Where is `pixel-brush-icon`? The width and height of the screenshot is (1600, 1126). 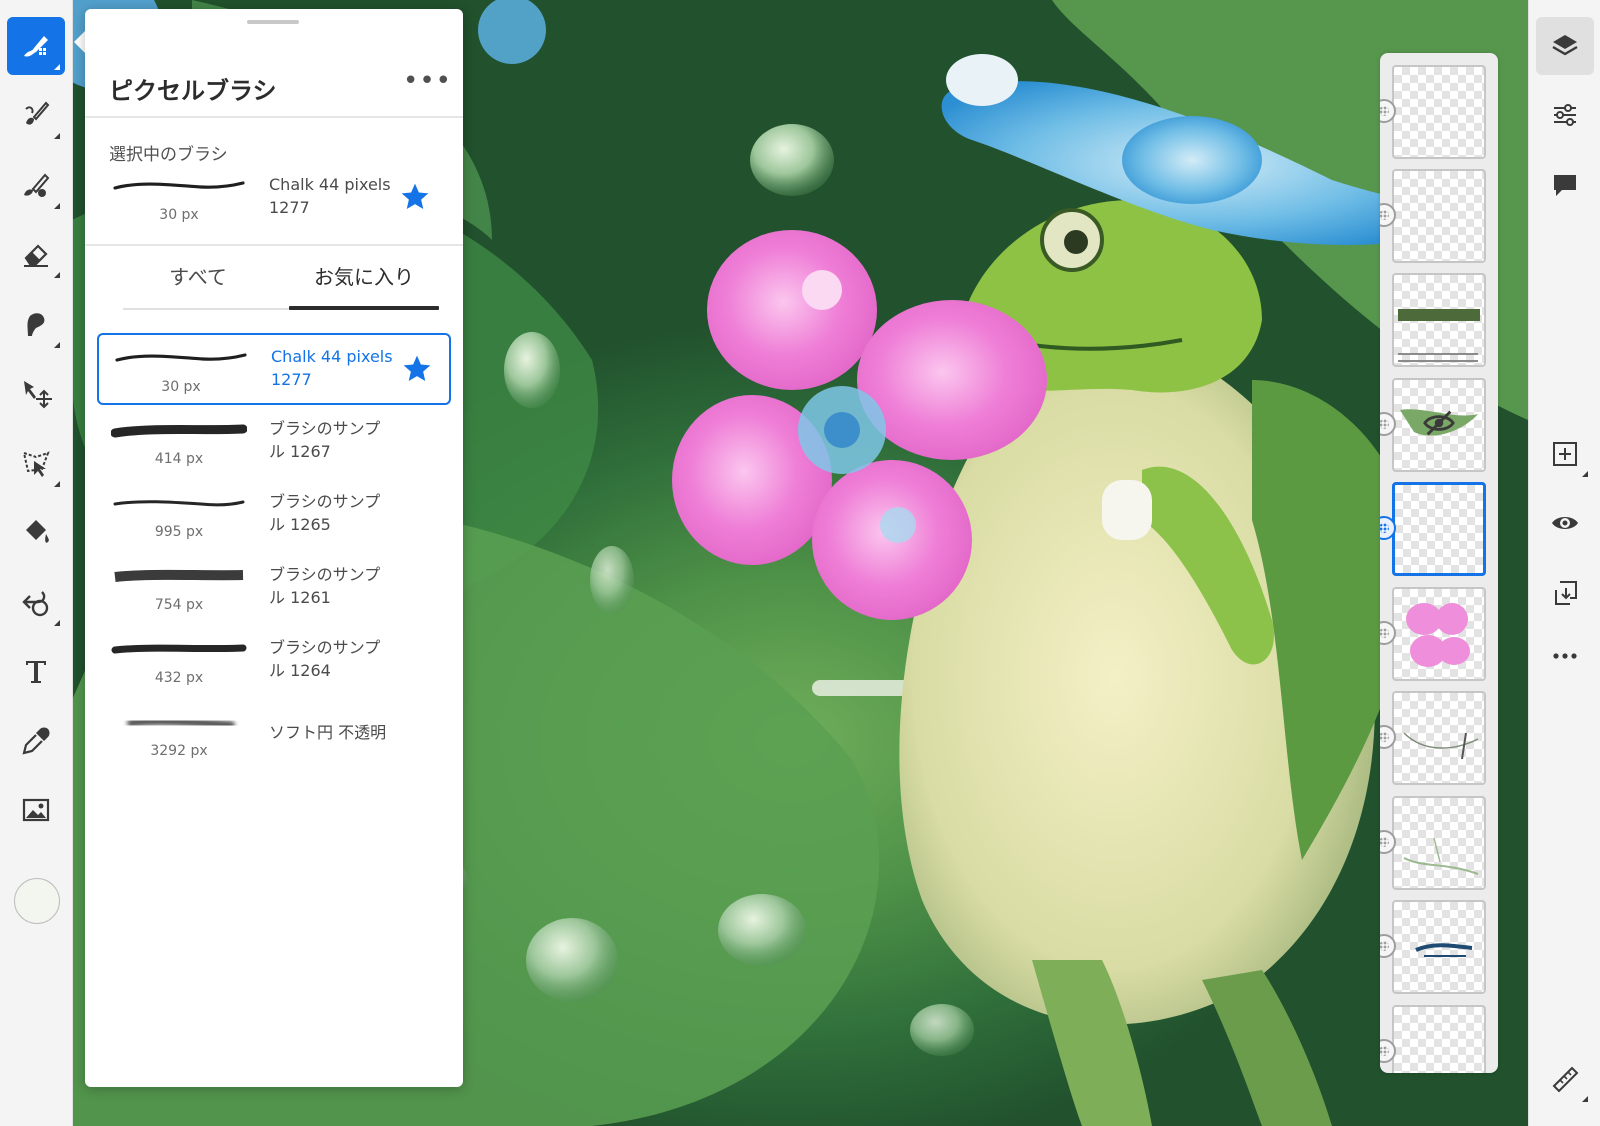 pixel-brush-icon is located at coordinates (36, 46).